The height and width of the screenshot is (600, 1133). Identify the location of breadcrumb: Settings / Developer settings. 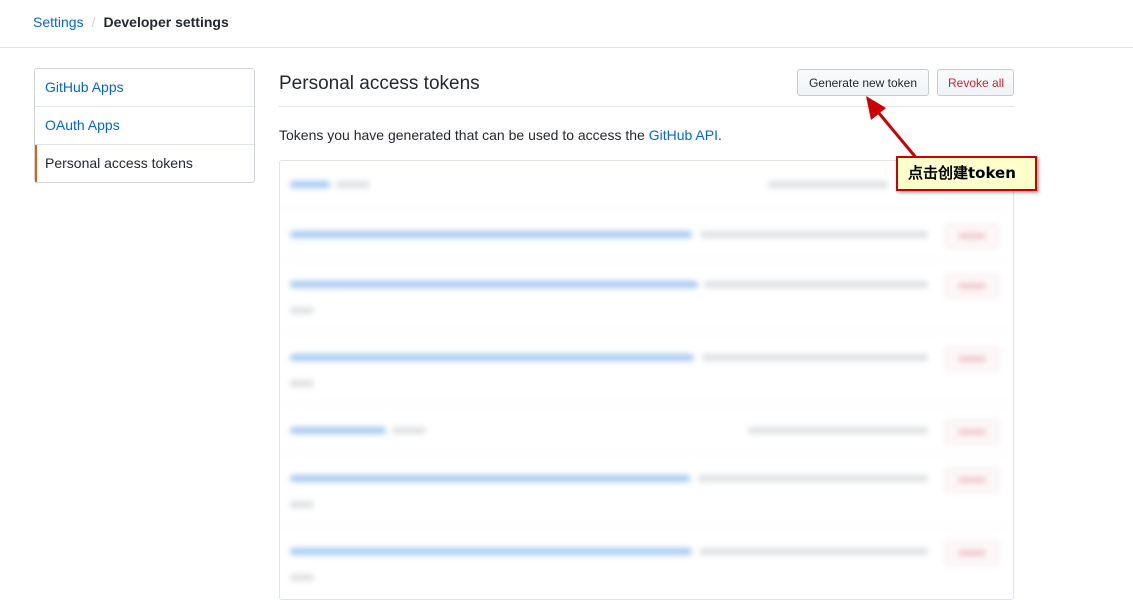
(131, 22).